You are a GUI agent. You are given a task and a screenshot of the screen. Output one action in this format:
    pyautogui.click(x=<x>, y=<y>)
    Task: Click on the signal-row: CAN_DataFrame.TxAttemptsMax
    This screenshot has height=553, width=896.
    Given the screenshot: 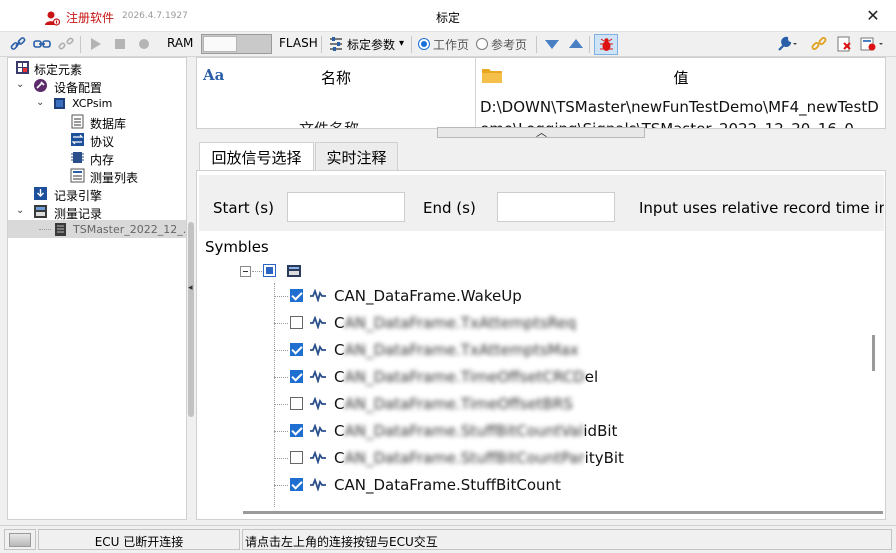 What is the action you would take?
    pyautogui.click(x=569, y=350)
    